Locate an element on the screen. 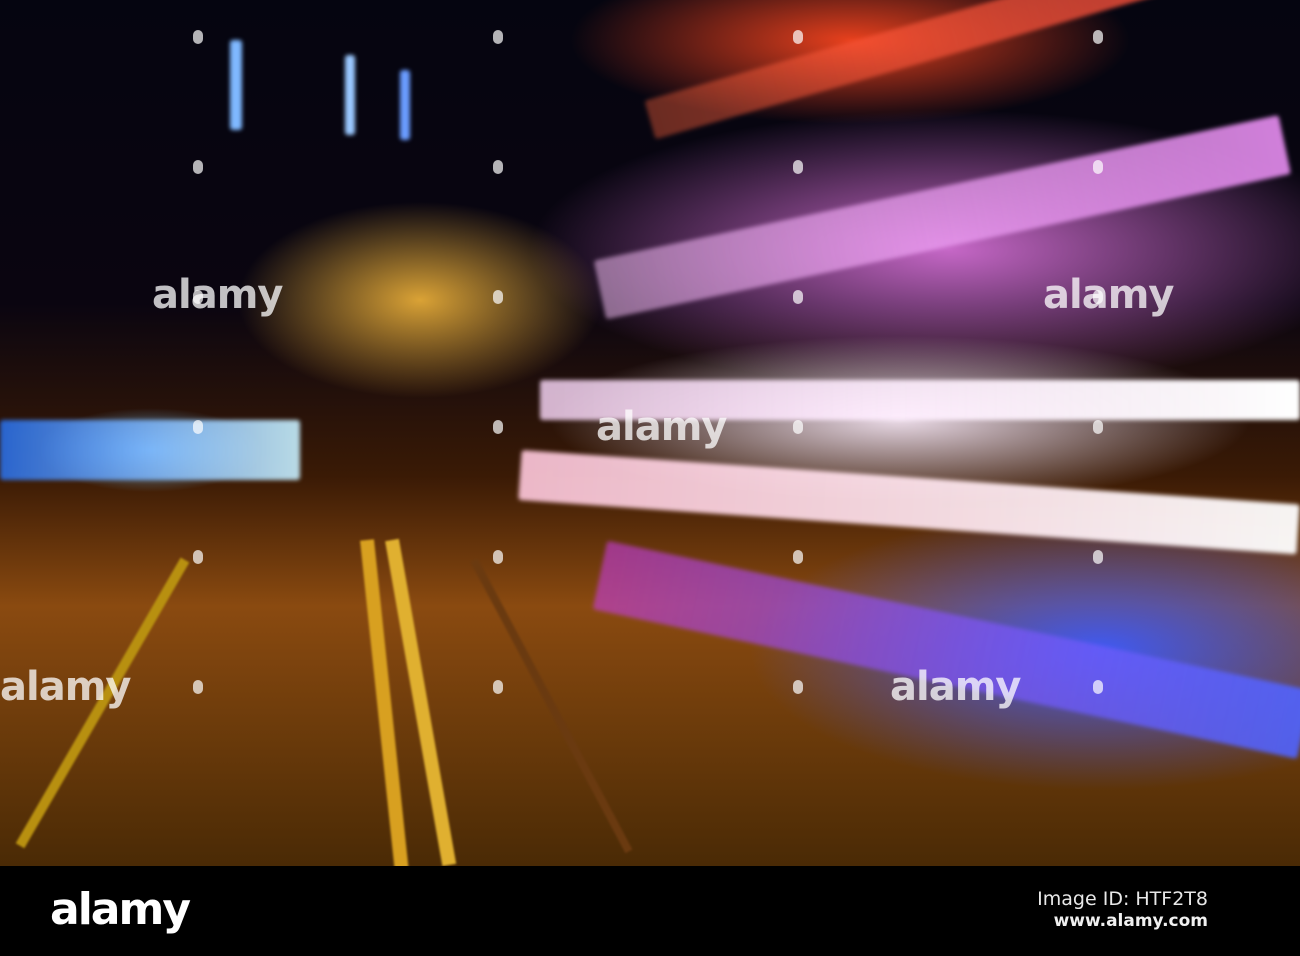 The image size is (1300, 956). site-url: www.alamy.com is located at coordinates (1130, 921).